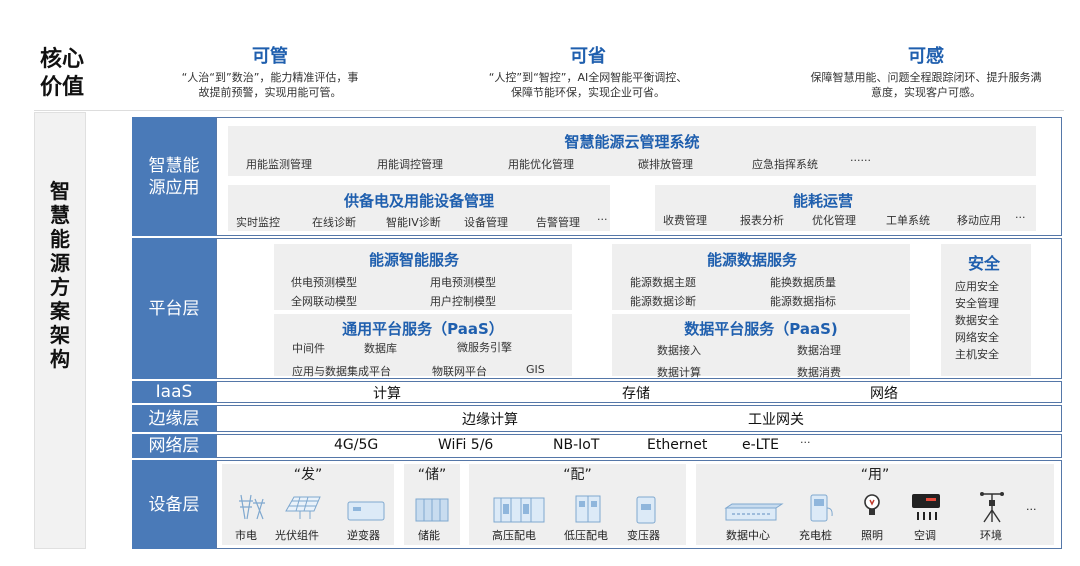 This screenshot has height=566, width=1080. I want to click on data-paas-item: 数据消费, so click(819, 372).